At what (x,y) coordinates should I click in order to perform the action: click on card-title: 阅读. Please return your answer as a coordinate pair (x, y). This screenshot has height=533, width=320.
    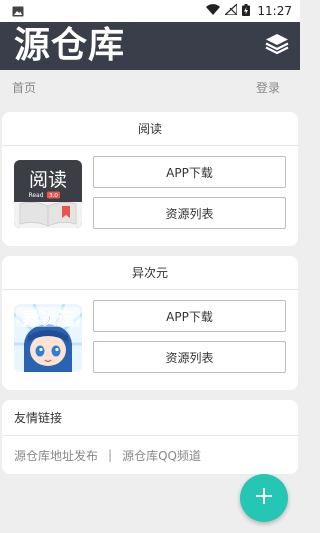
    Looking at the image, I should click on (150, 129).